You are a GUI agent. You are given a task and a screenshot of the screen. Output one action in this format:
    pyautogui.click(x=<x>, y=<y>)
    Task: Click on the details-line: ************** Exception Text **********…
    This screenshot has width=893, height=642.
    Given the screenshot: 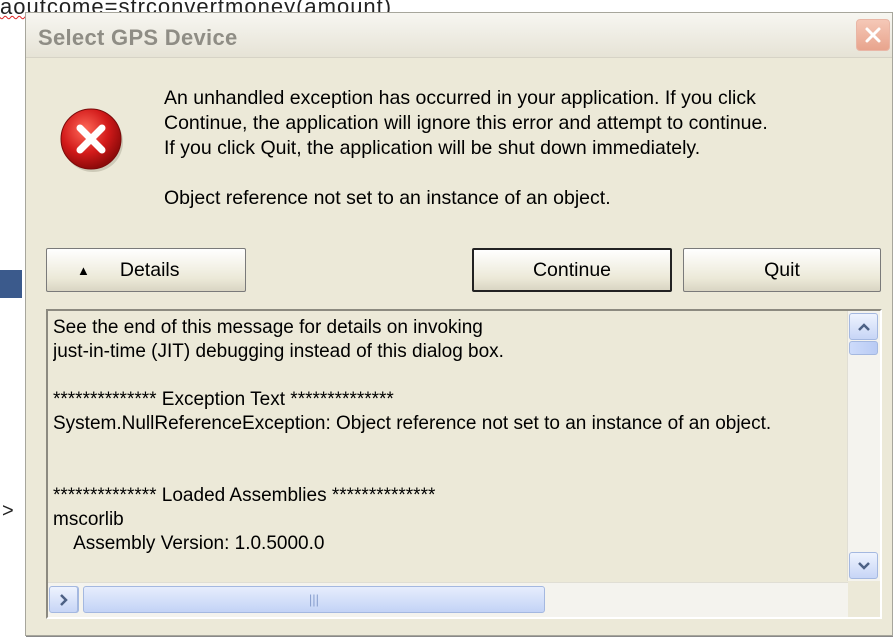 What is the action you would take?
    pyautogui.click(x=223, y=399)
    